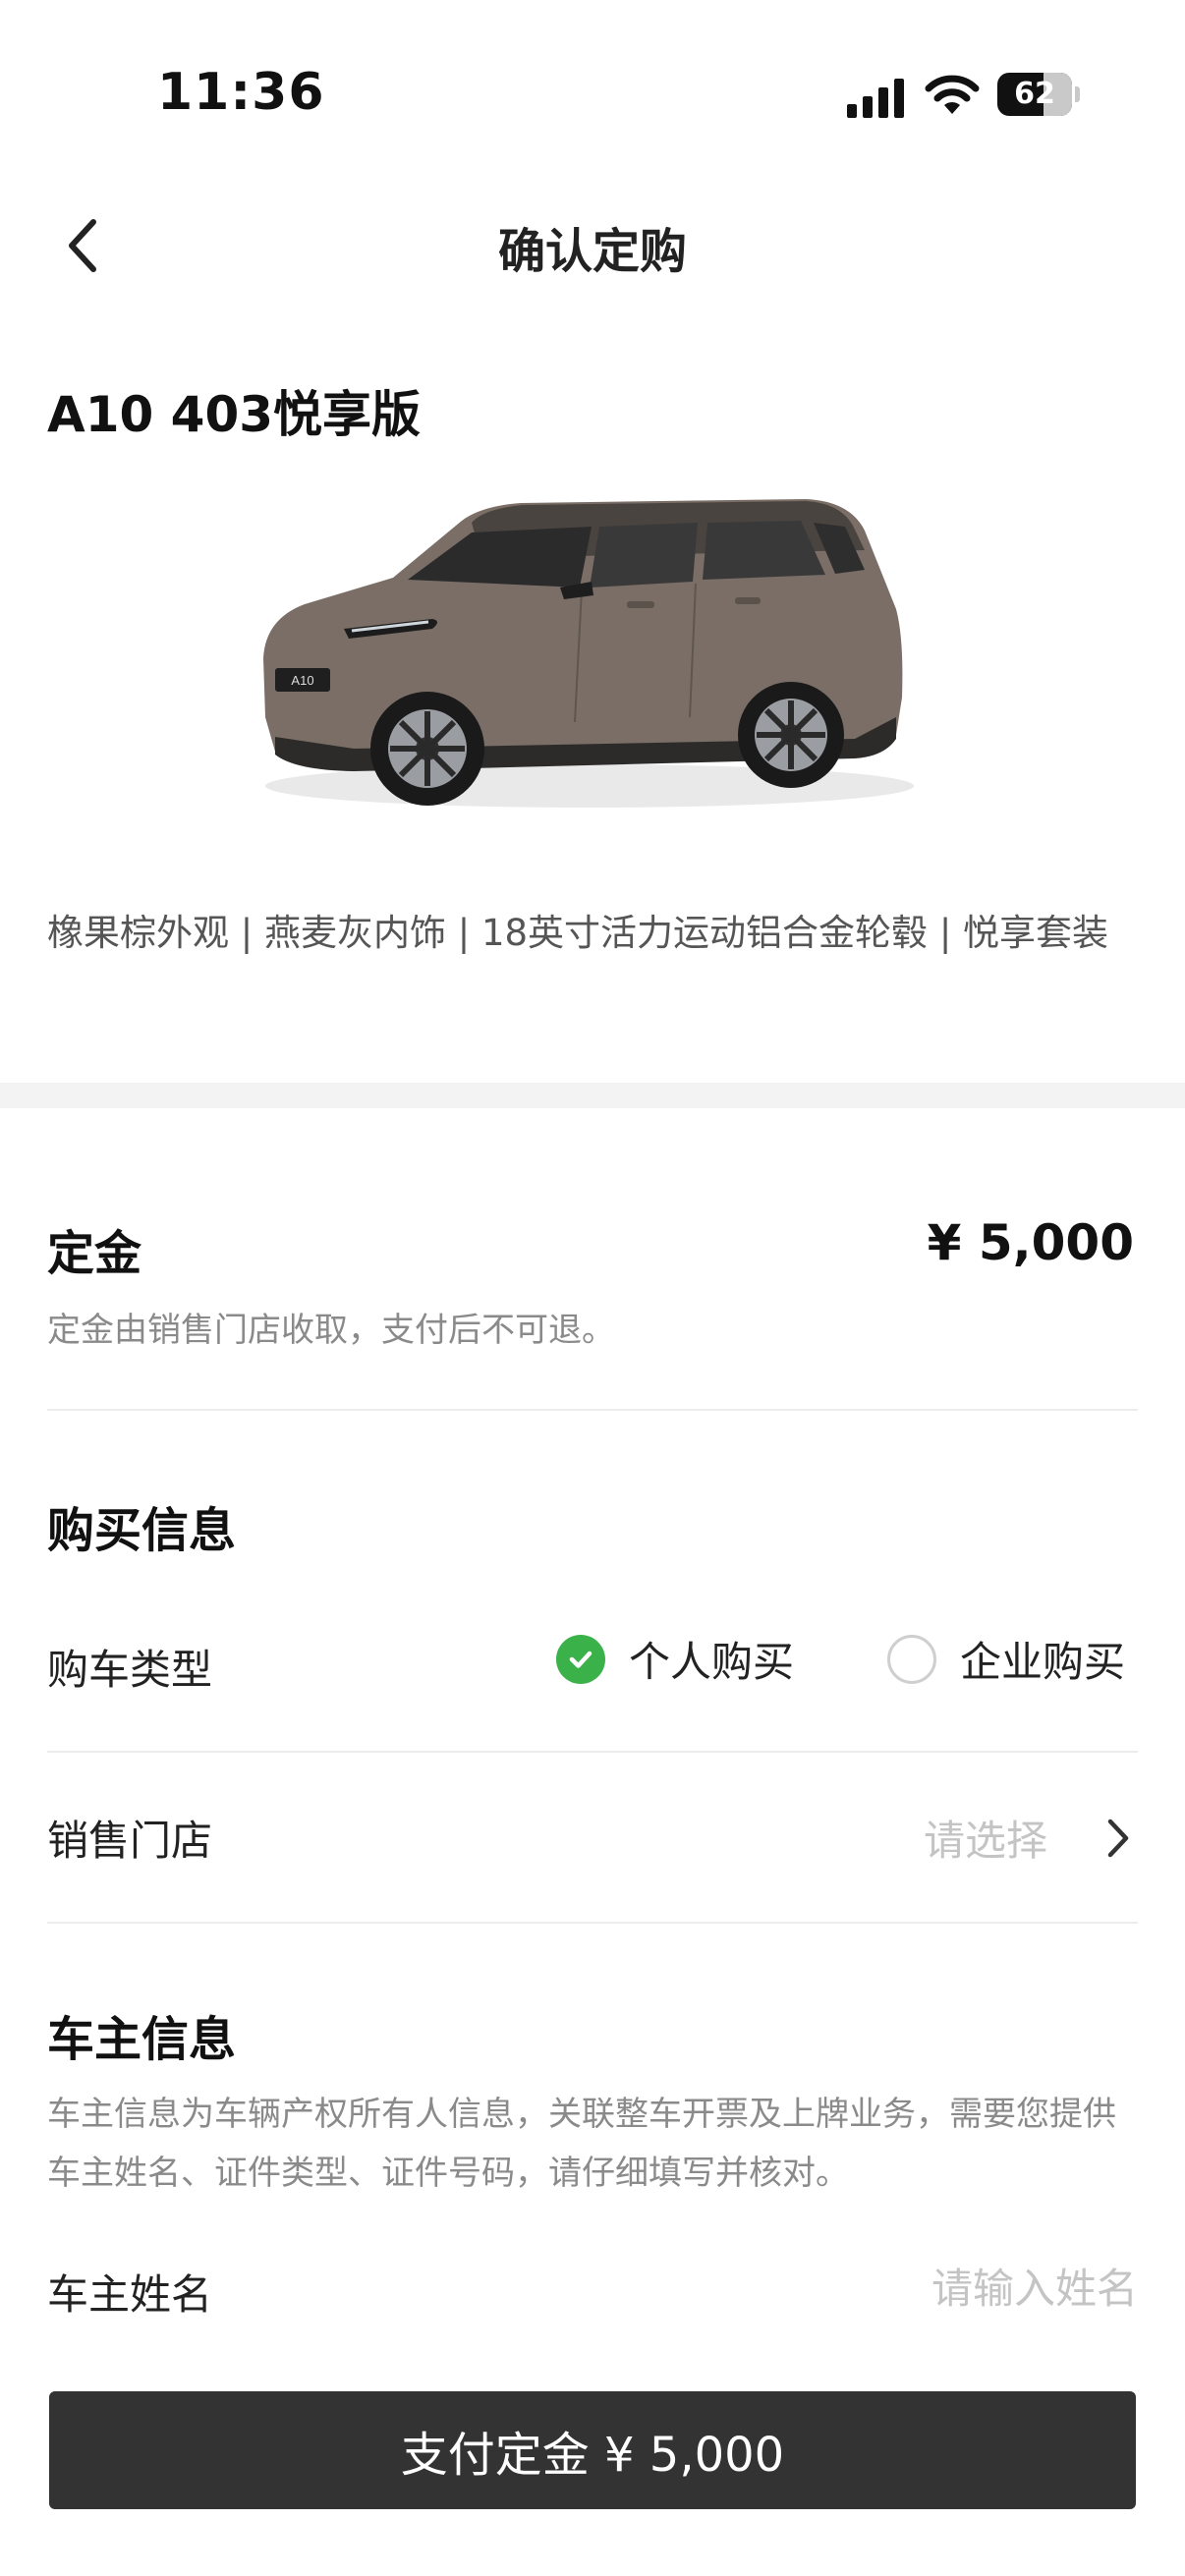 The image size is (1185, 2576). What do you see at coordinates (142, 1530) in the screenshot?
I see `purchase-info-title: 购买信息` at bounding box center [142, 1530].